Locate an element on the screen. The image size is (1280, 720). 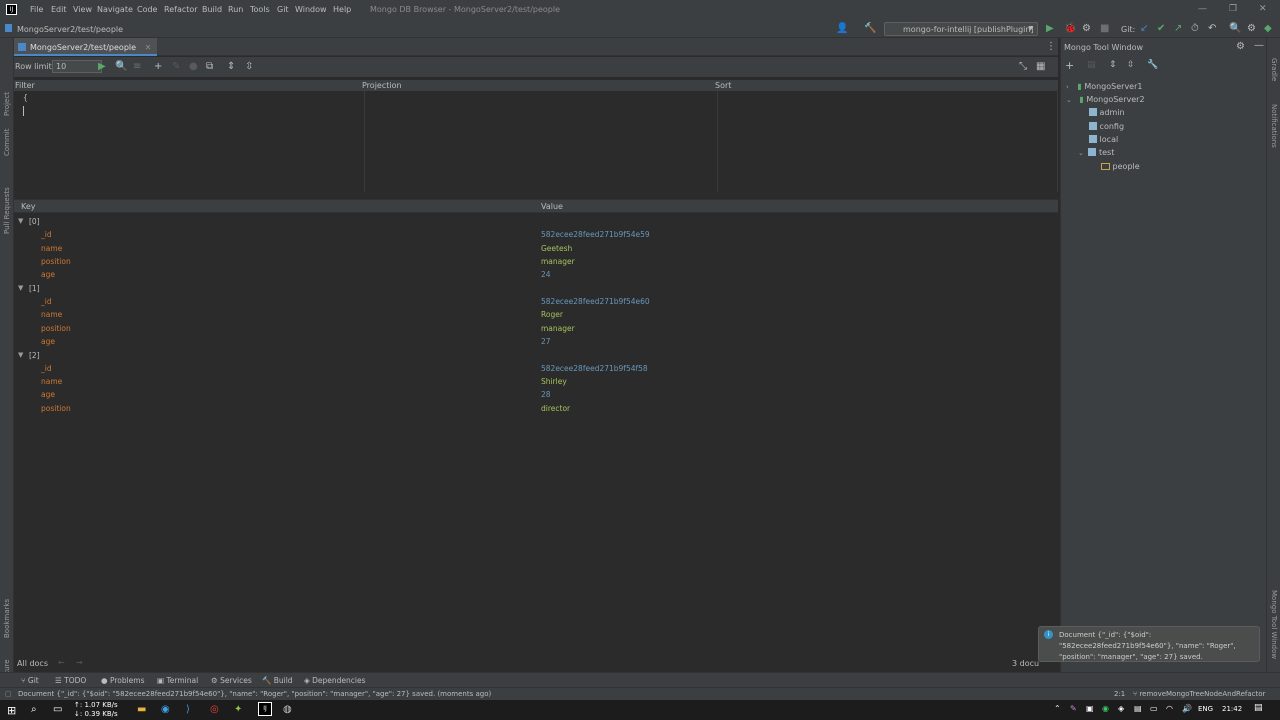
menu-git: Git is located at coordinates (283, 9).